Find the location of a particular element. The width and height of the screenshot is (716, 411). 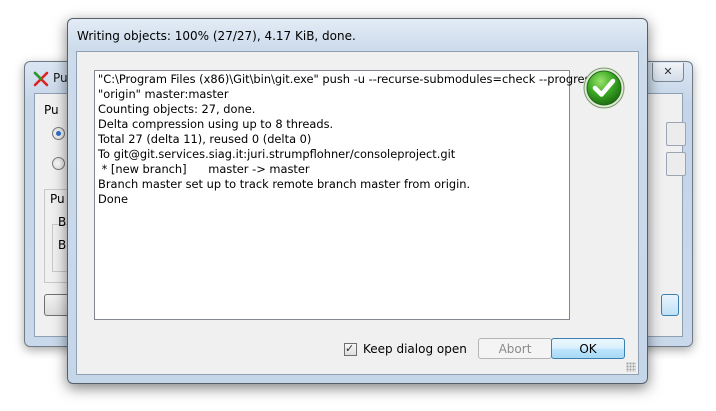

git-app-icon is located at coordinates (41, 79).